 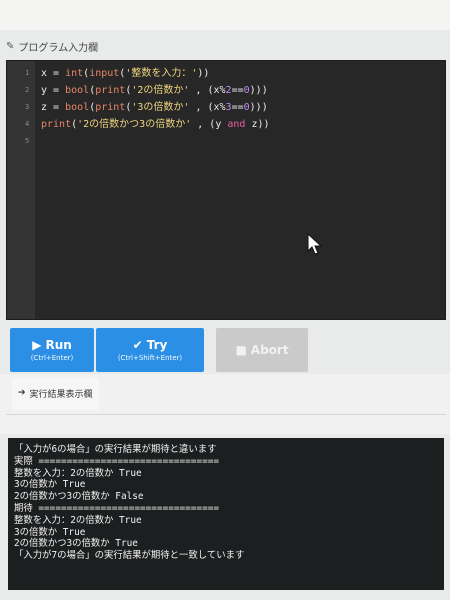 I want to click on output-line: 2の倍数かつ3の倍数か False, so click(x=79, y=497).